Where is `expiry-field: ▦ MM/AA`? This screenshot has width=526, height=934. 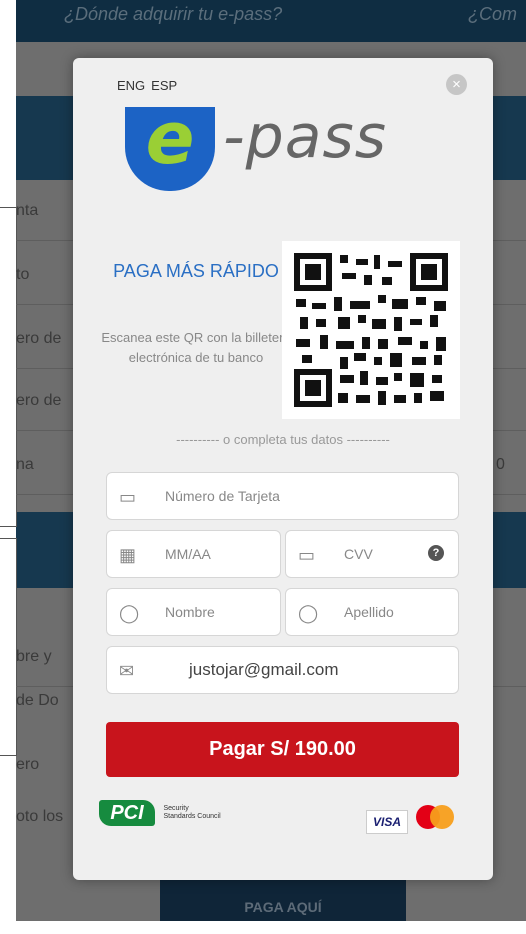 expiry-field: ▦ MM/AA is located at coordinates (193, 554).